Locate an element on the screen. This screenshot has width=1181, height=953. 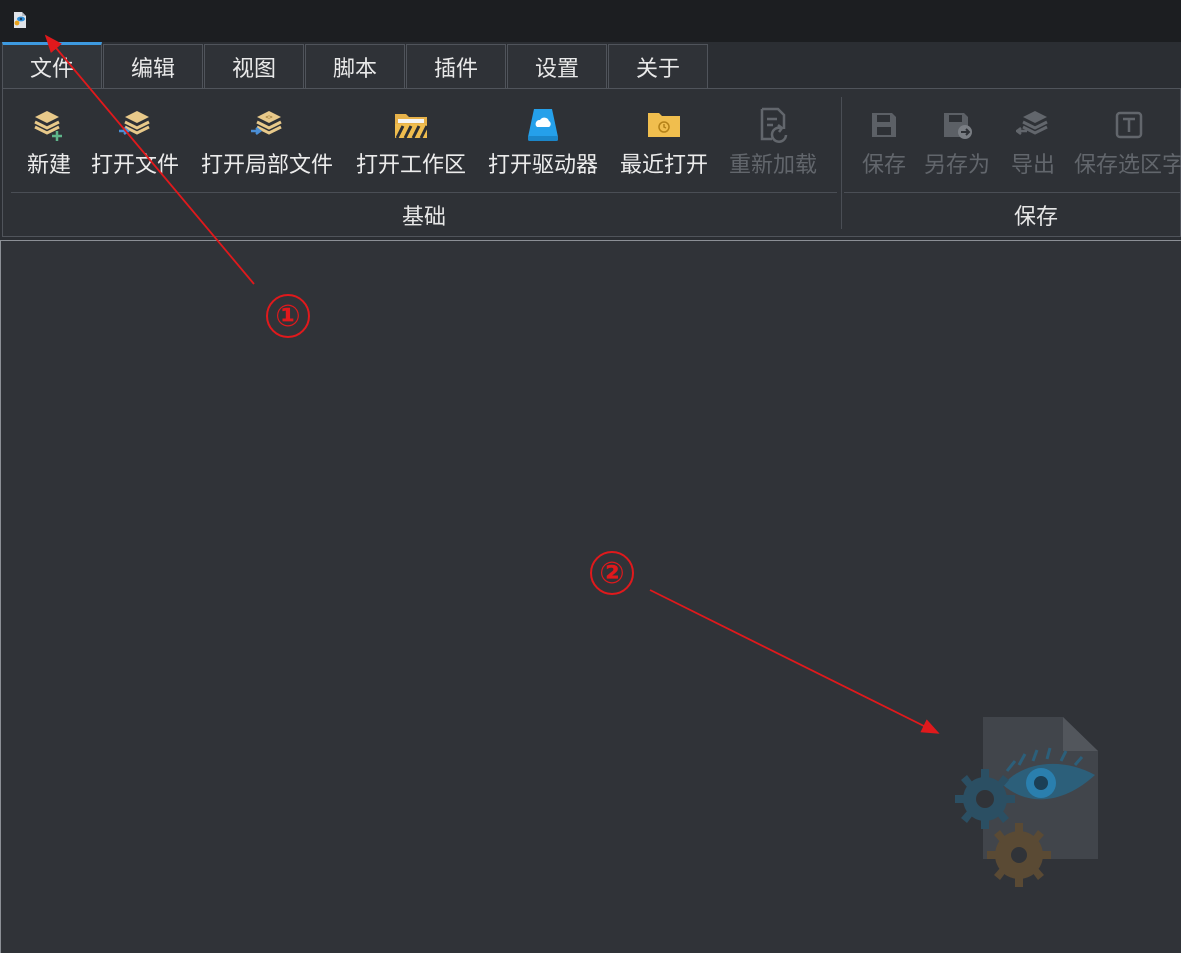
tab-view: 视图 is located at coordinates (254, 66).